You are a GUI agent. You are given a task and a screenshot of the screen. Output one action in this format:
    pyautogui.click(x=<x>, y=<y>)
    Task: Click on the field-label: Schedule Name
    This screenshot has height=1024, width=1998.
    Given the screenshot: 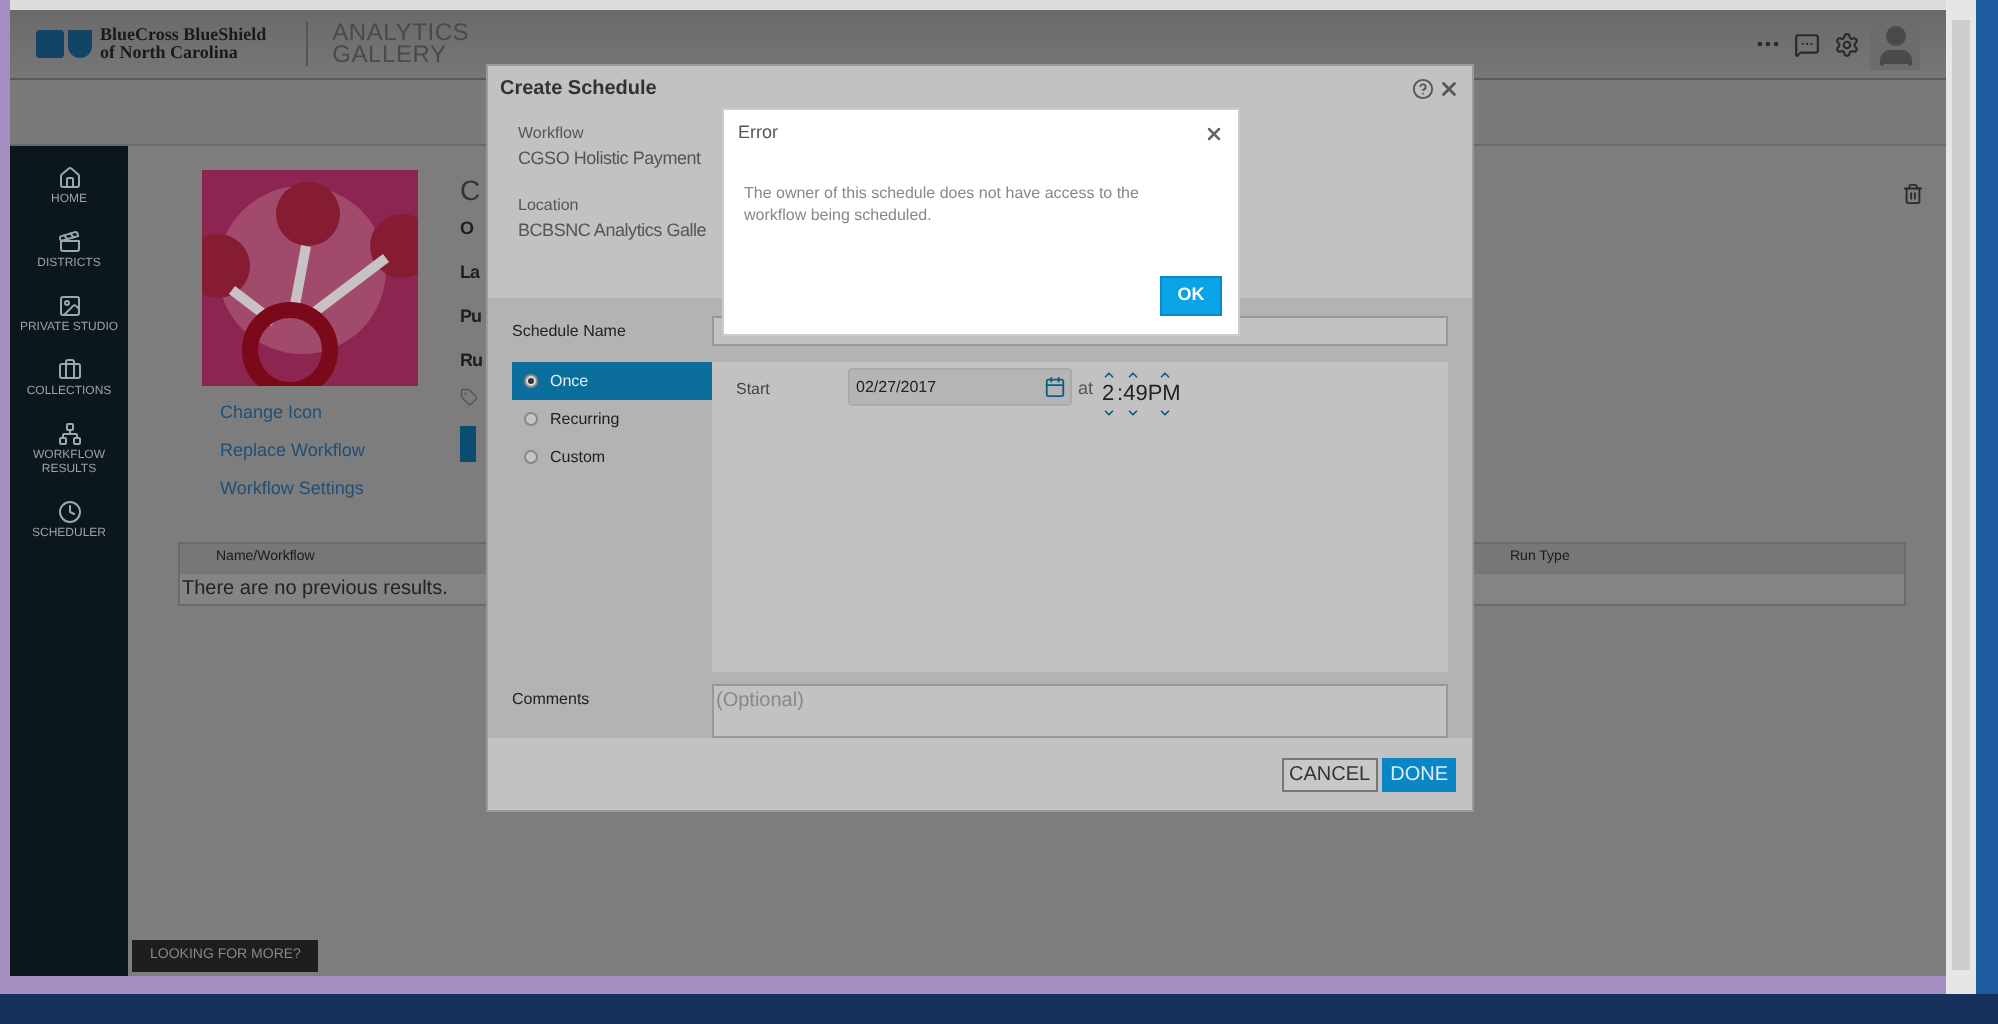 What is the action you would take?
    pyautogui.click(x=570, y=331)
    